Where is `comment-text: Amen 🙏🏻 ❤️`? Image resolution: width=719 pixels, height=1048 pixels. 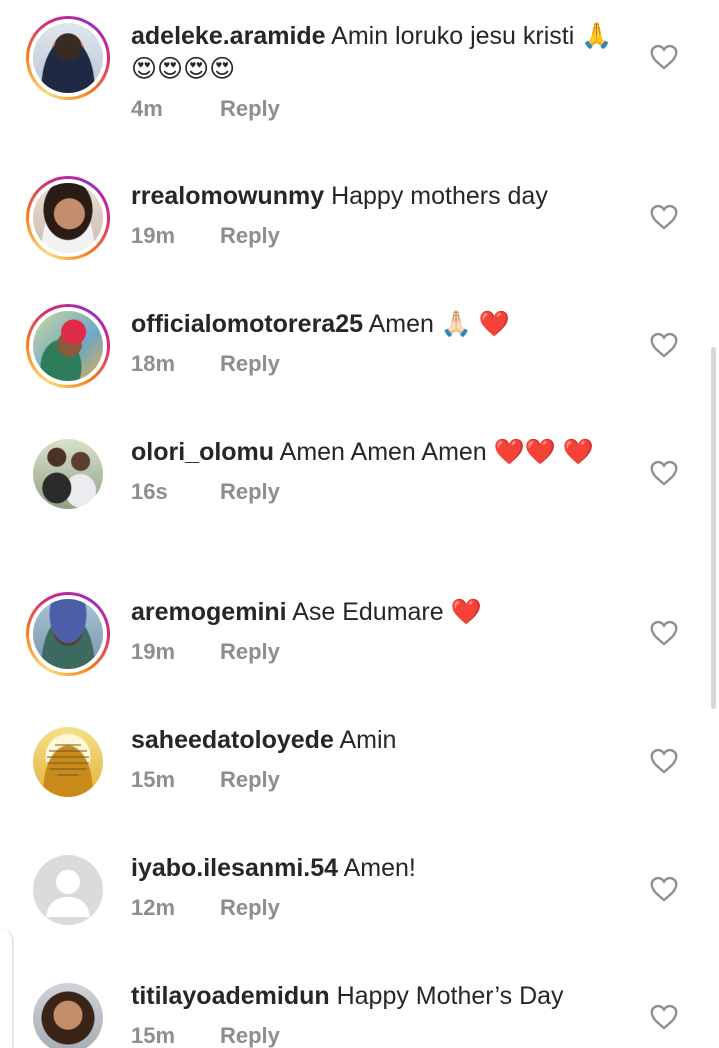
comment-text: Amen 🙏🏻 ❤️ is located at coordinates (439, 324).